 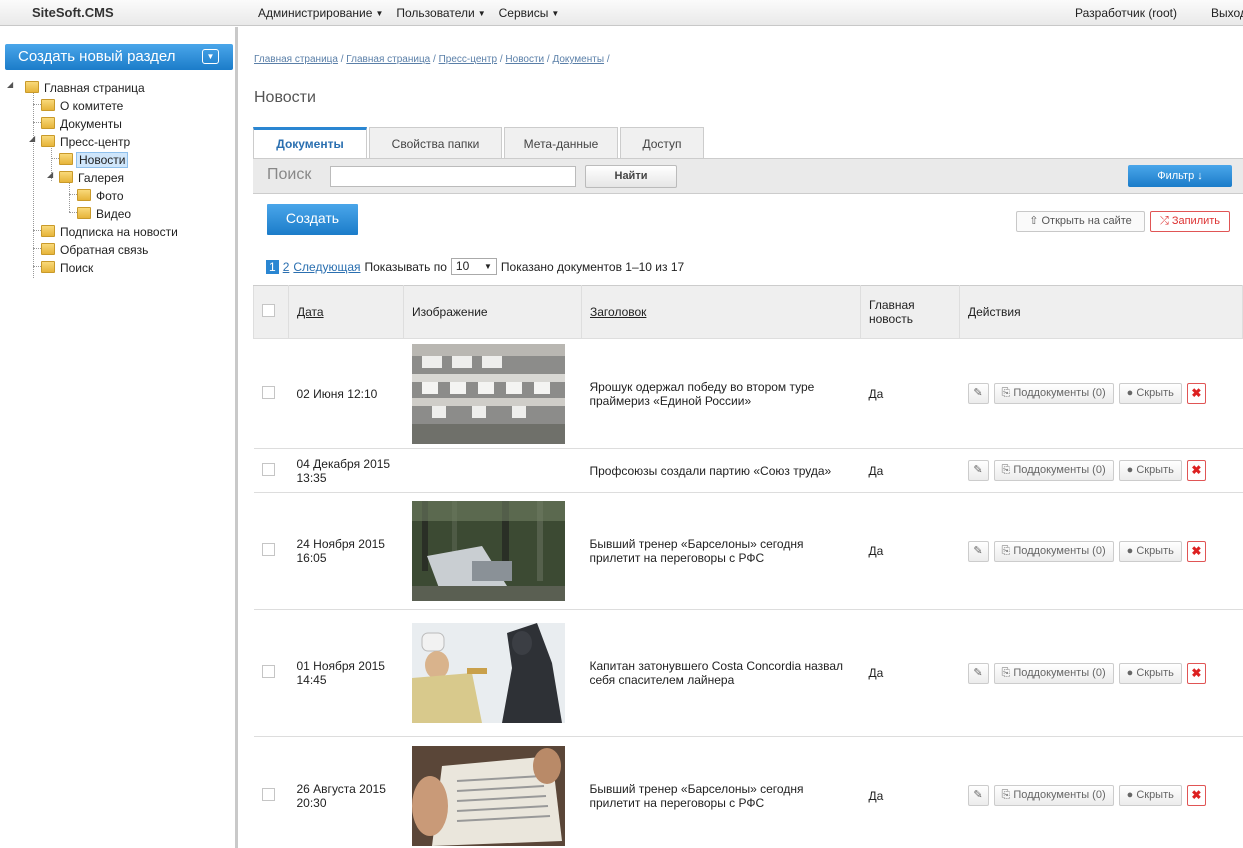 I want to click on tree-item-video: Видео, so click(x=105, y=214).